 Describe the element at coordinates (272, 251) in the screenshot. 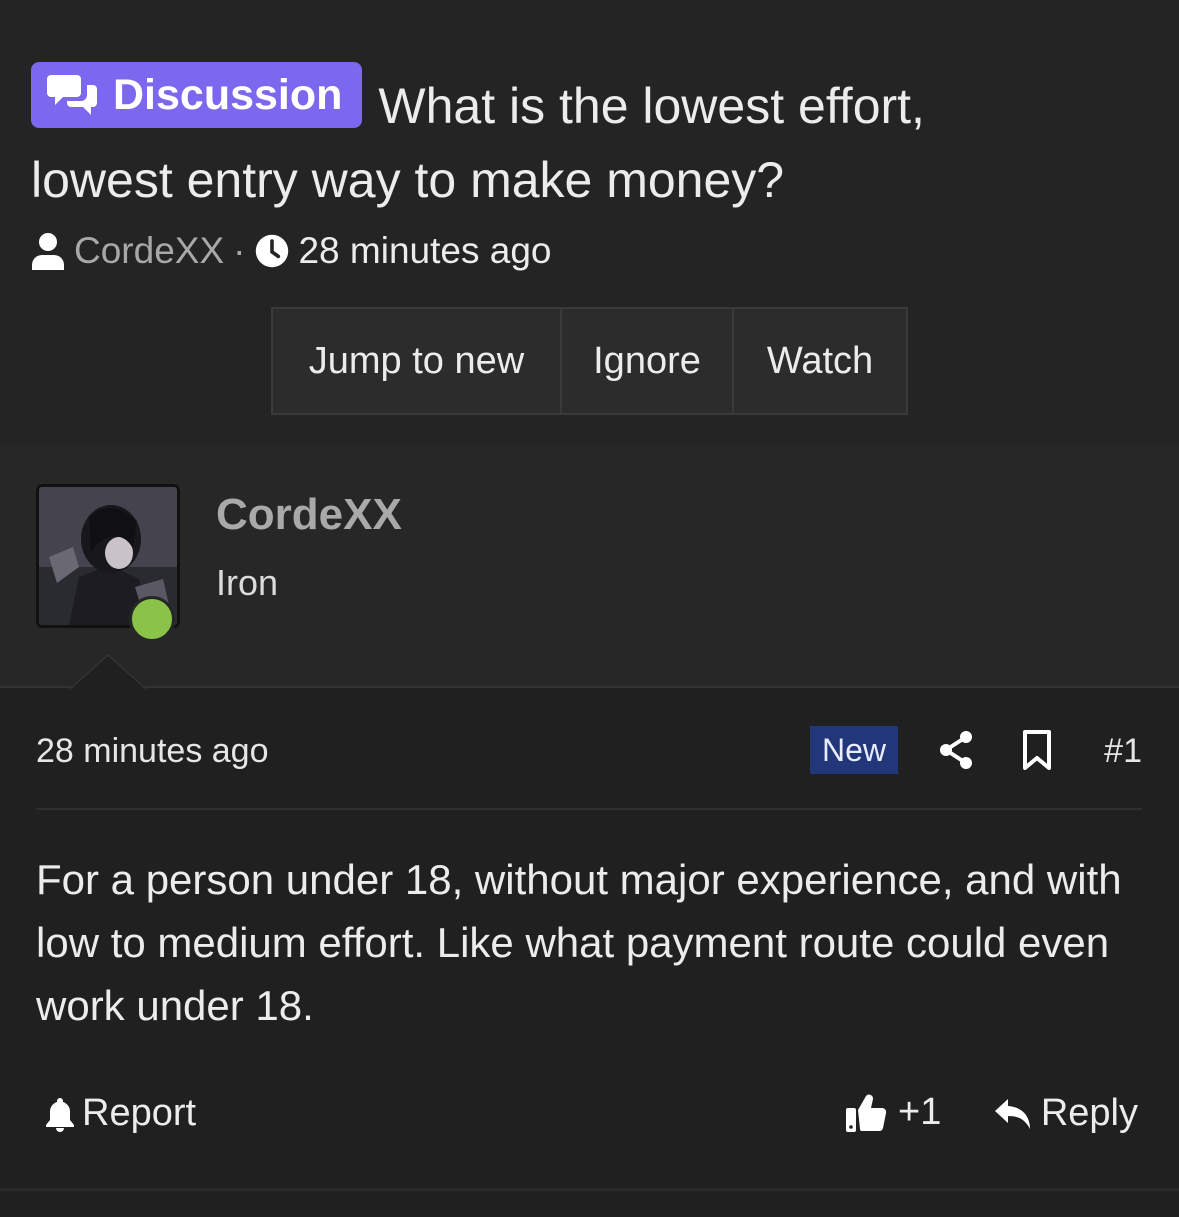

I see `clock-icon` at that location.